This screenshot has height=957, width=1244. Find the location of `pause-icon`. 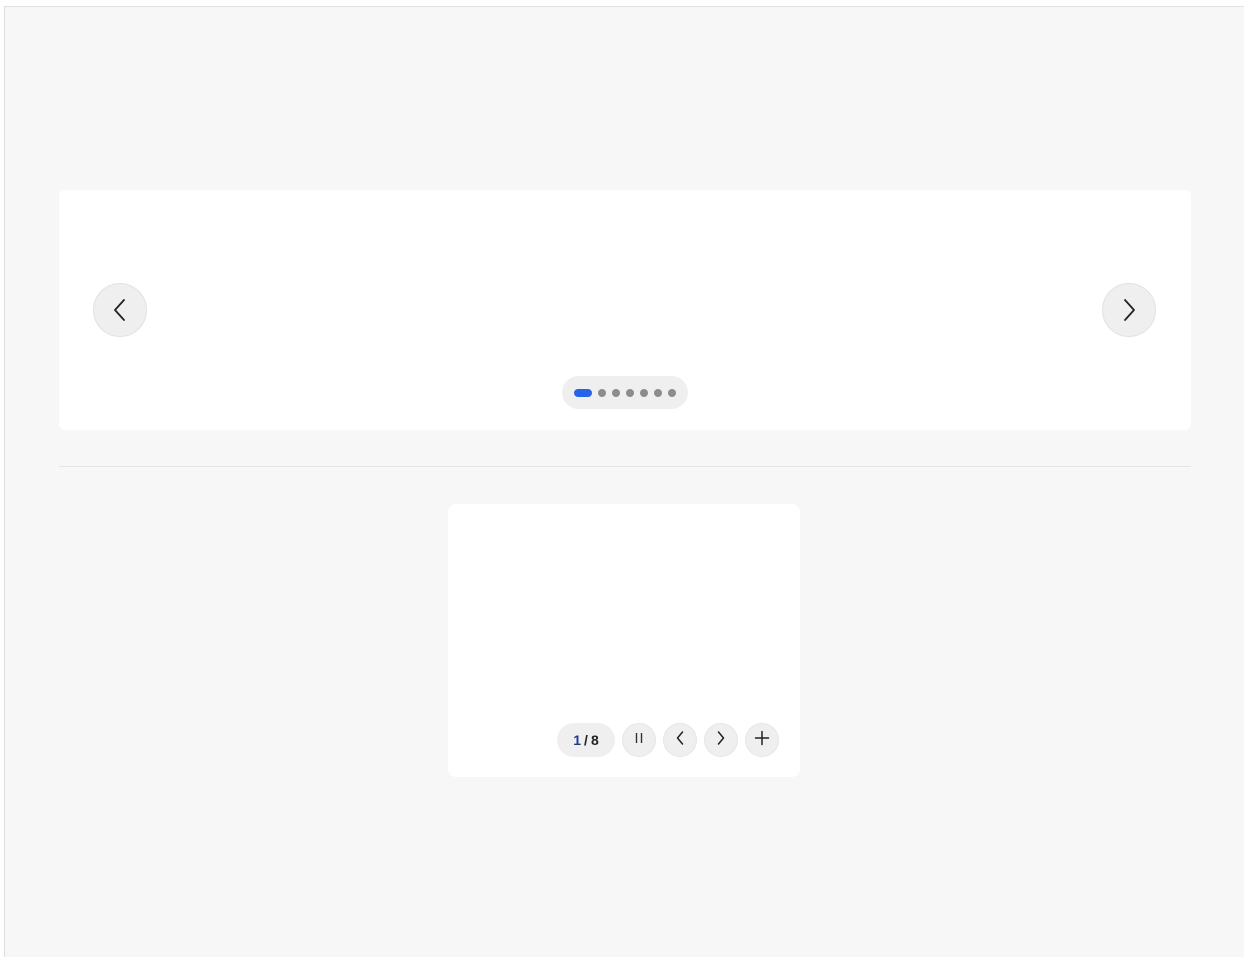

pause-icon is located at coordinates (639, 740).